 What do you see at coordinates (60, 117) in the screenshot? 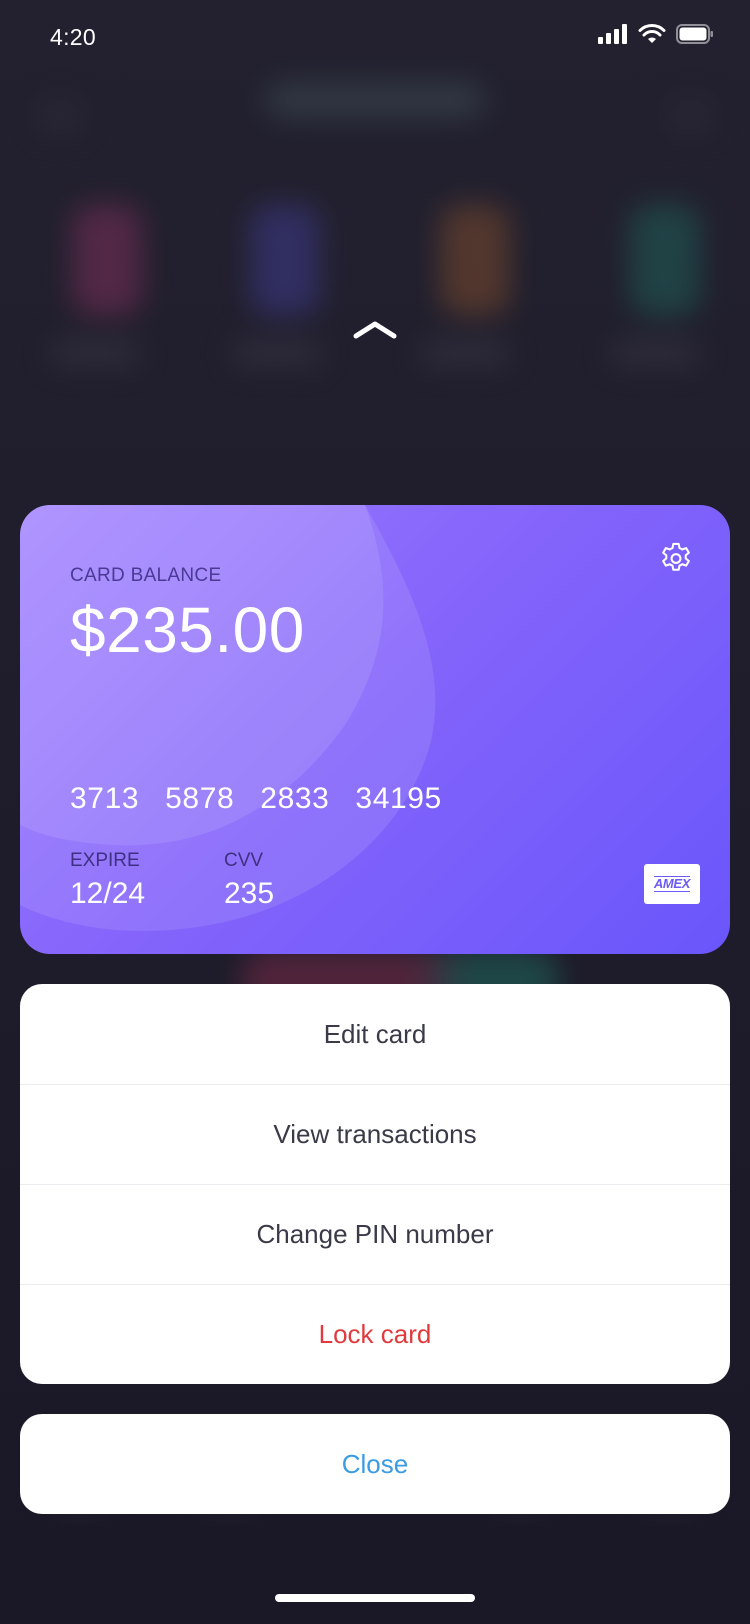
I see `bg-icon-left` at bounding box center [60, 117].